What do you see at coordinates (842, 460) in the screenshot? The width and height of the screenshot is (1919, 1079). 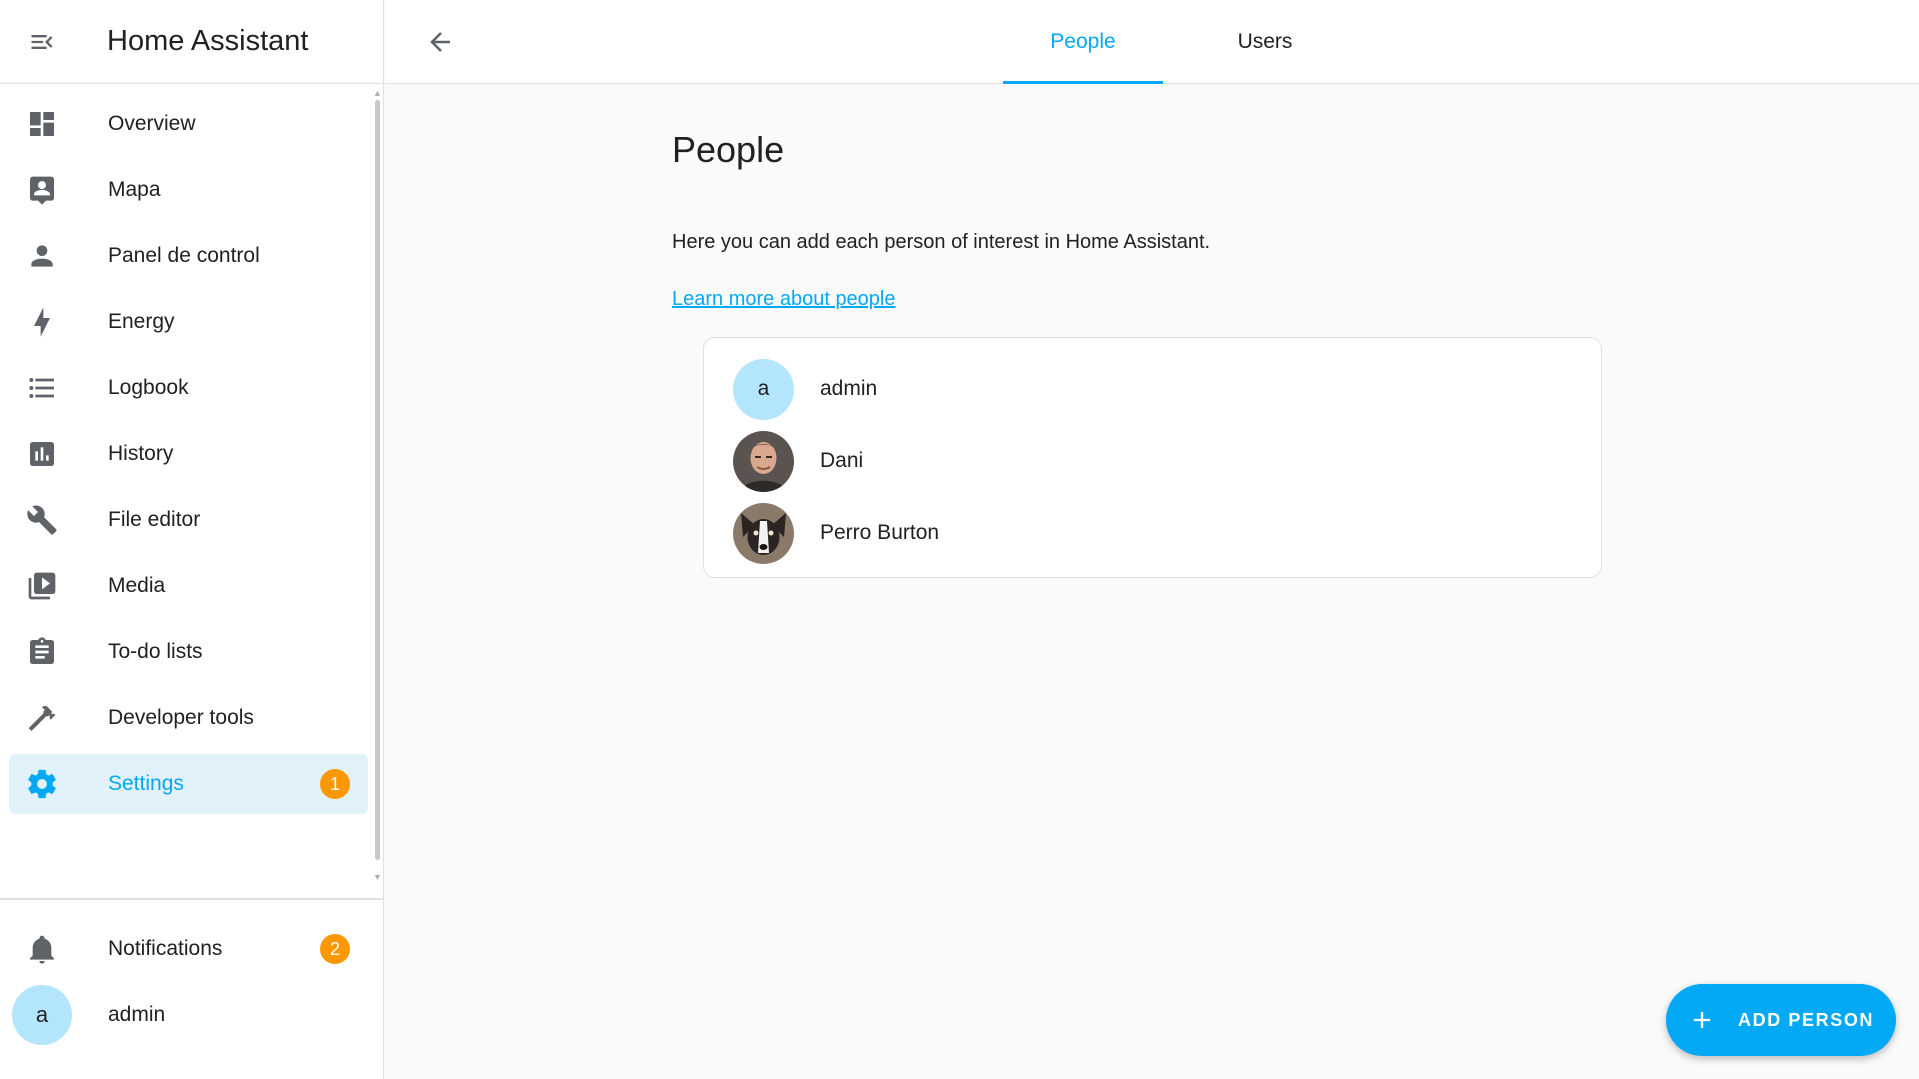 I see `person-name: Dani` at bounding box center [842, 460].